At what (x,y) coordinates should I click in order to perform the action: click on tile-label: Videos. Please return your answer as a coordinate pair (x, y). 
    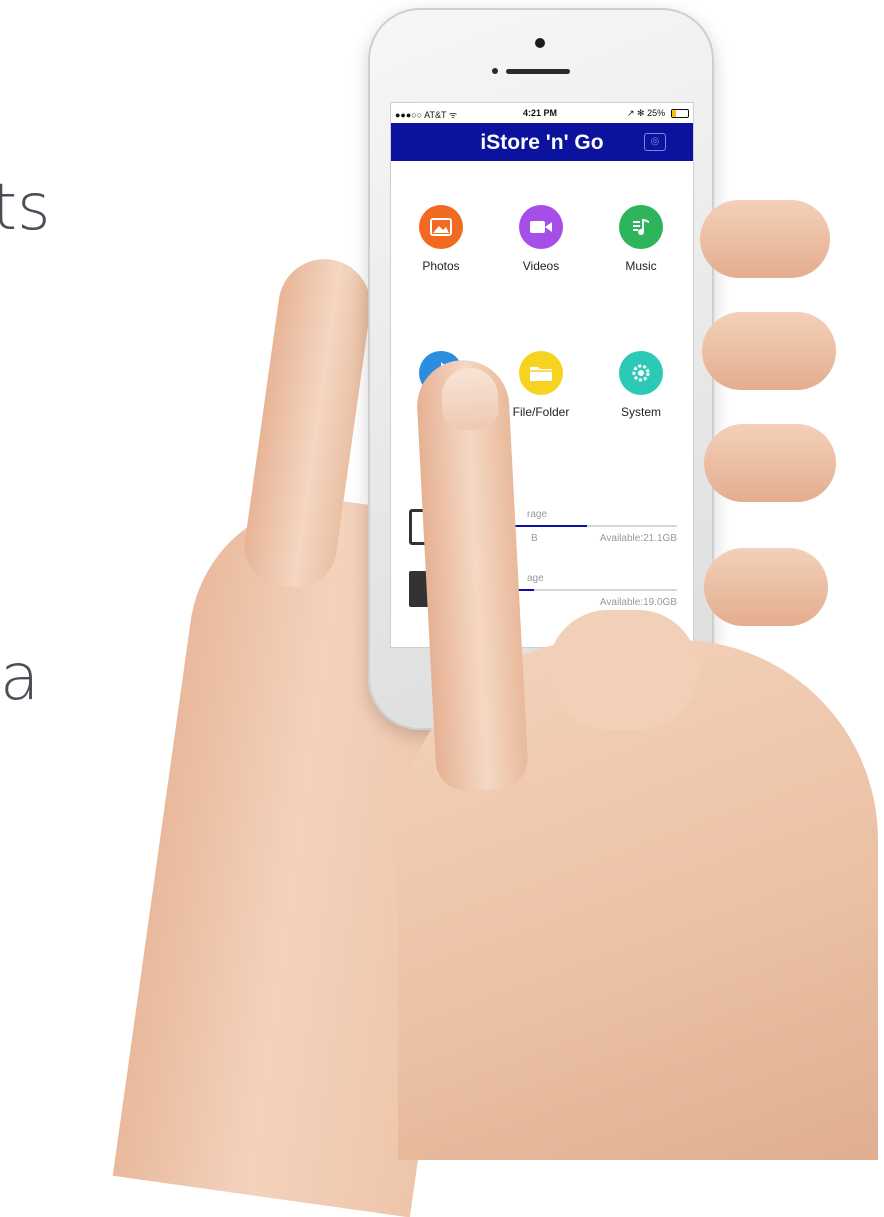
    Looking at the image, I should click on (541, 266).